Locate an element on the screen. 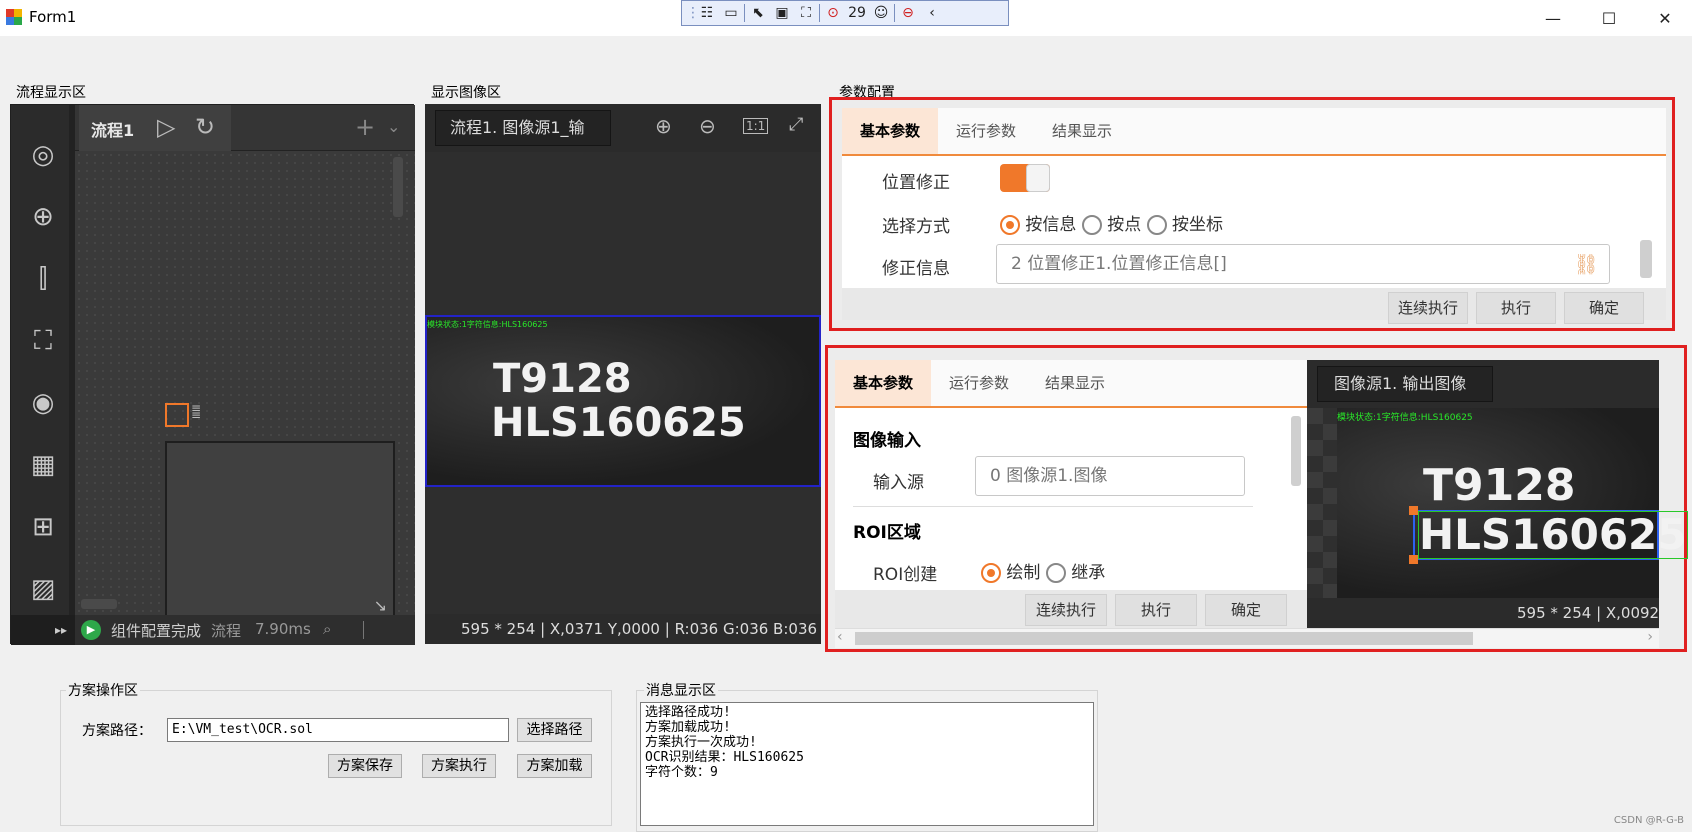 The width and height of the screenshot is (1692, 832). zoom-in-icon: ⊕ is located at coordinates (663, 126).